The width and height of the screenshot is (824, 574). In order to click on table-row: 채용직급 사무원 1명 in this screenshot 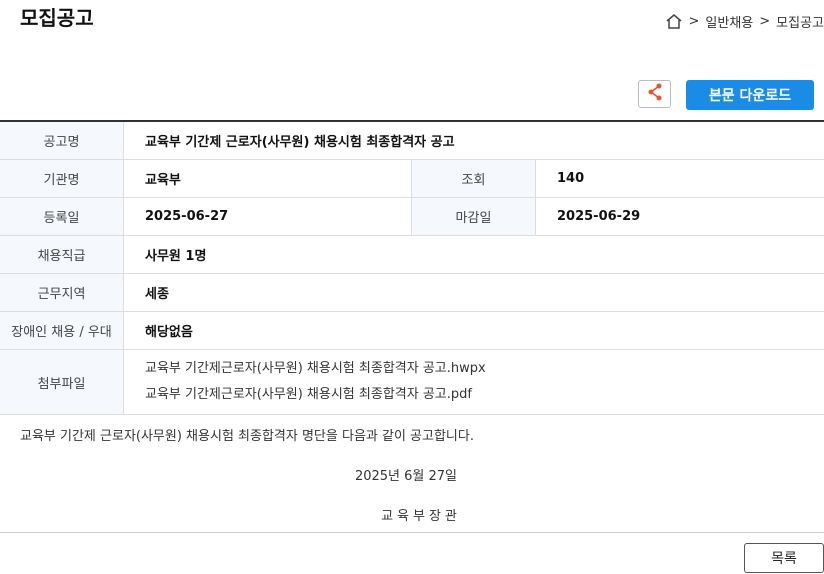, I will do `click(412, 254)`.